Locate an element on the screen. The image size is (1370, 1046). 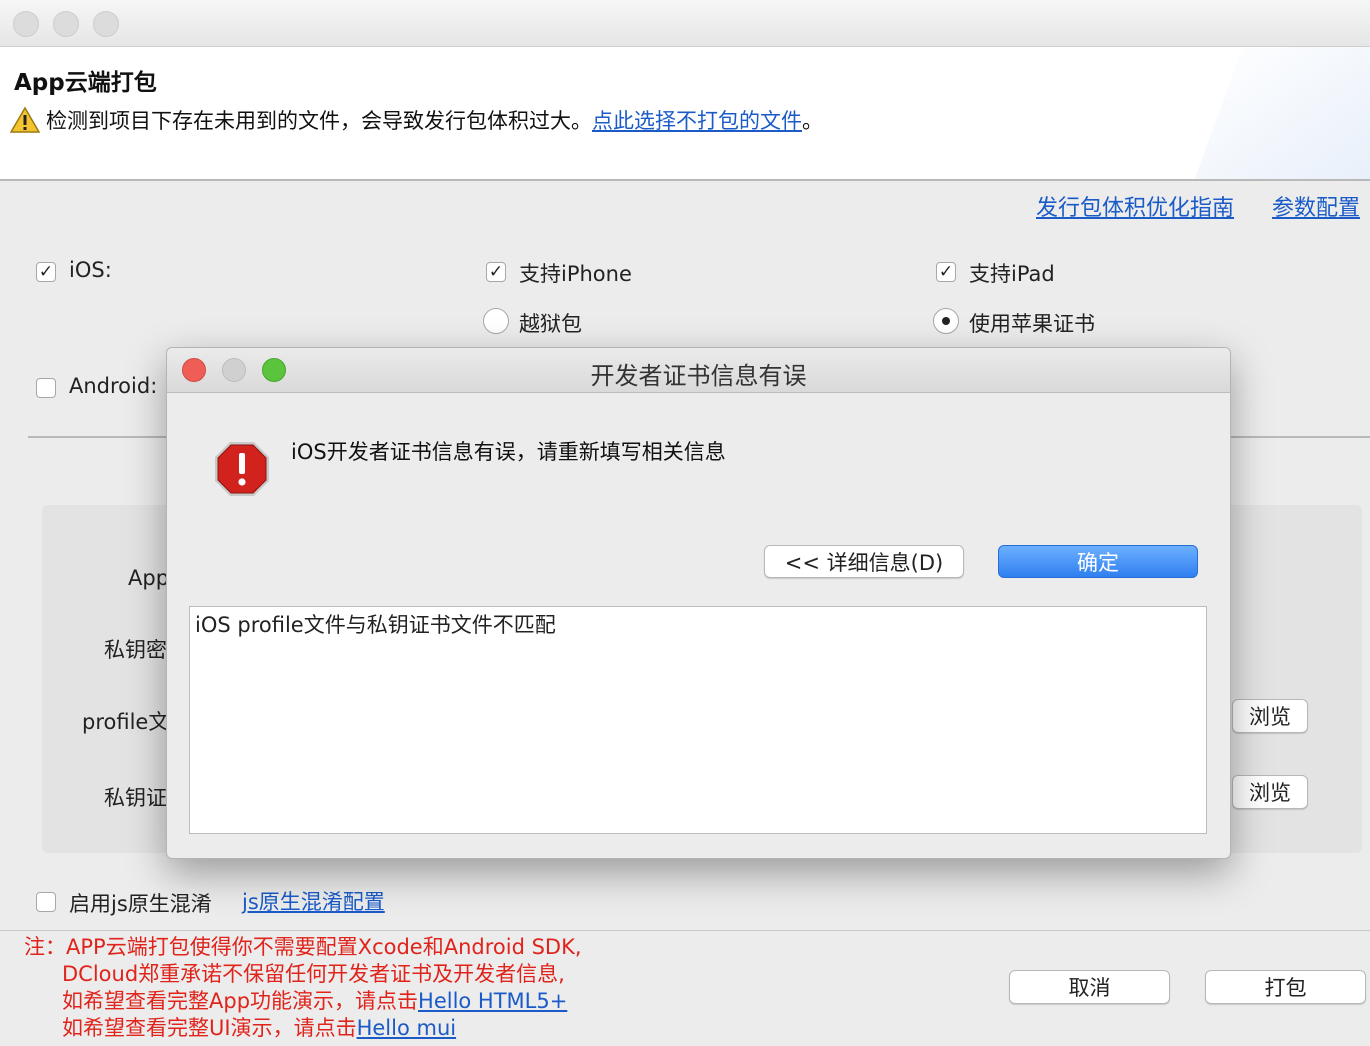
js-obfuscation-checkbox is located at coordinates (46, 902).